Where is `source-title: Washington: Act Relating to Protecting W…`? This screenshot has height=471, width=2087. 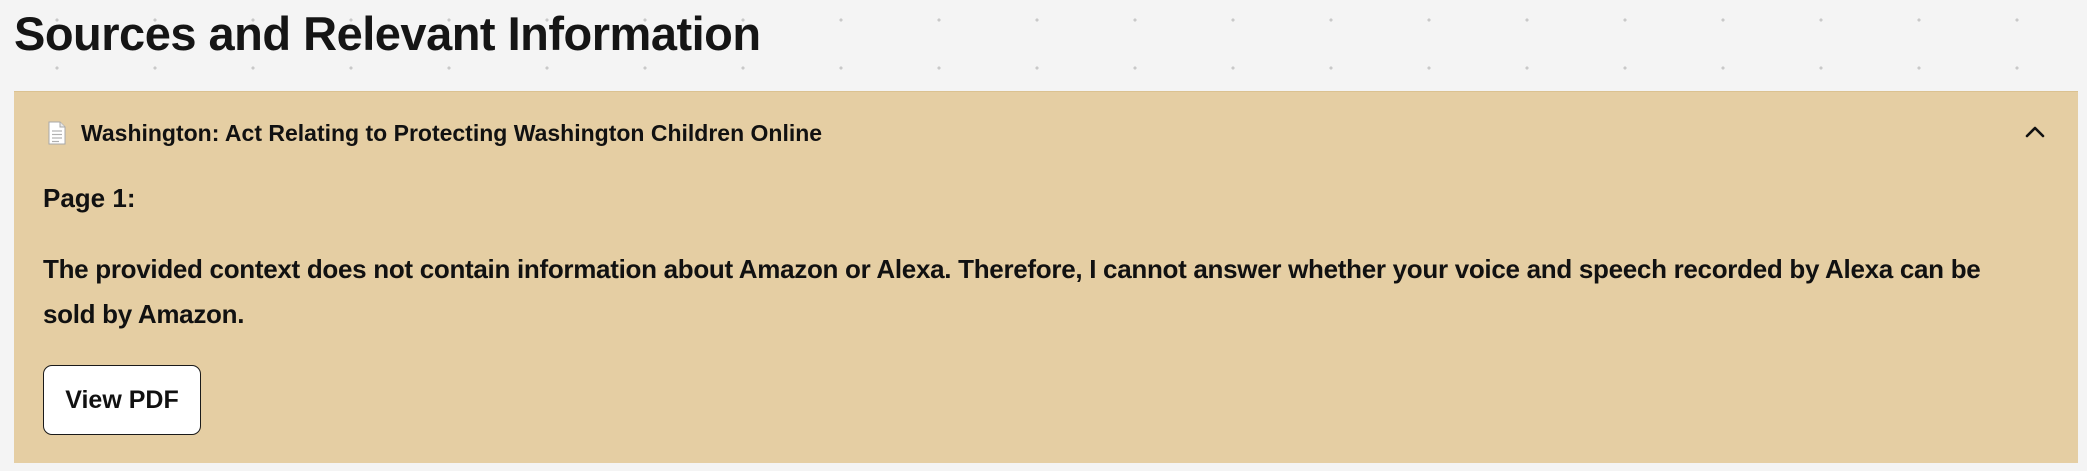
source-title: Washington: Act Relating to Protecting W… is located at coordinates (452, 133).